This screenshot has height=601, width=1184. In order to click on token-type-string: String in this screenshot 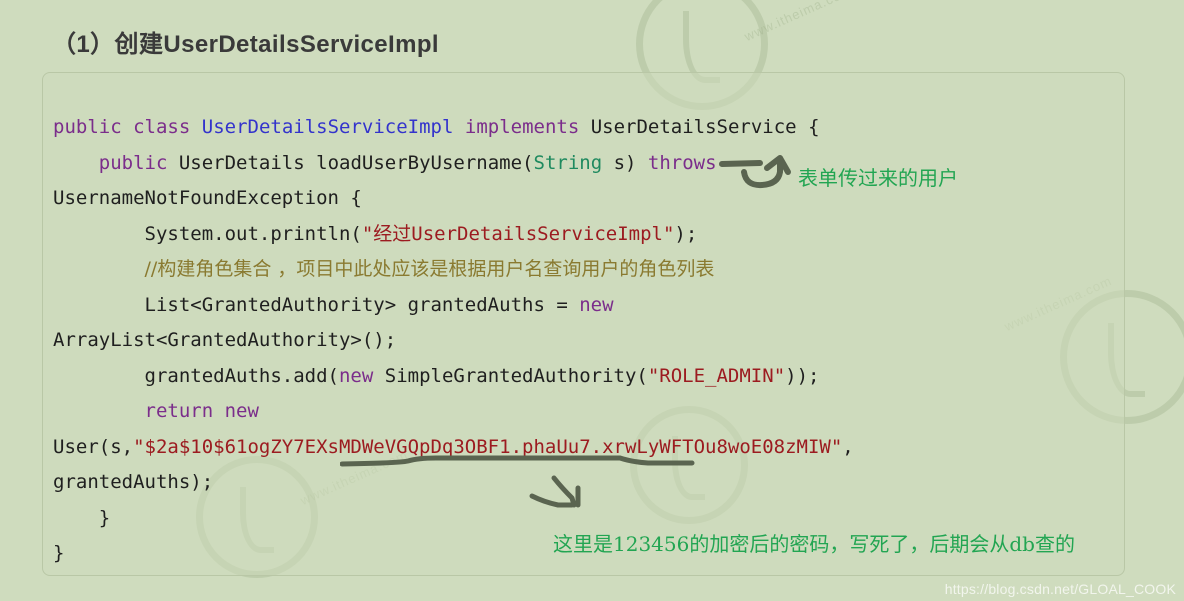, I will do `click(568, 162)`.